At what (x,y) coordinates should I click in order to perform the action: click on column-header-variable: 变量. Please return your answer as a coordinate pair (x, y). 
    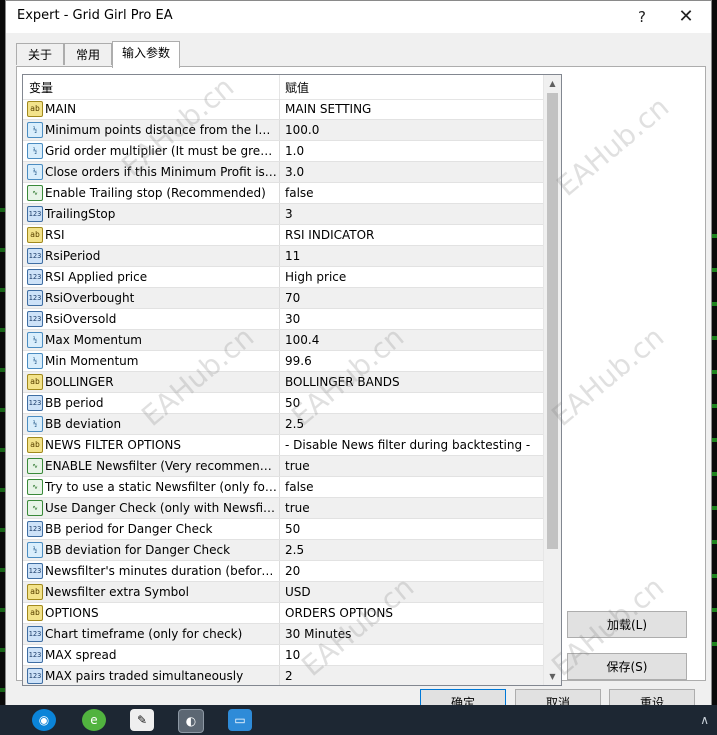
    Looking at the image, I should click on (41, 87).